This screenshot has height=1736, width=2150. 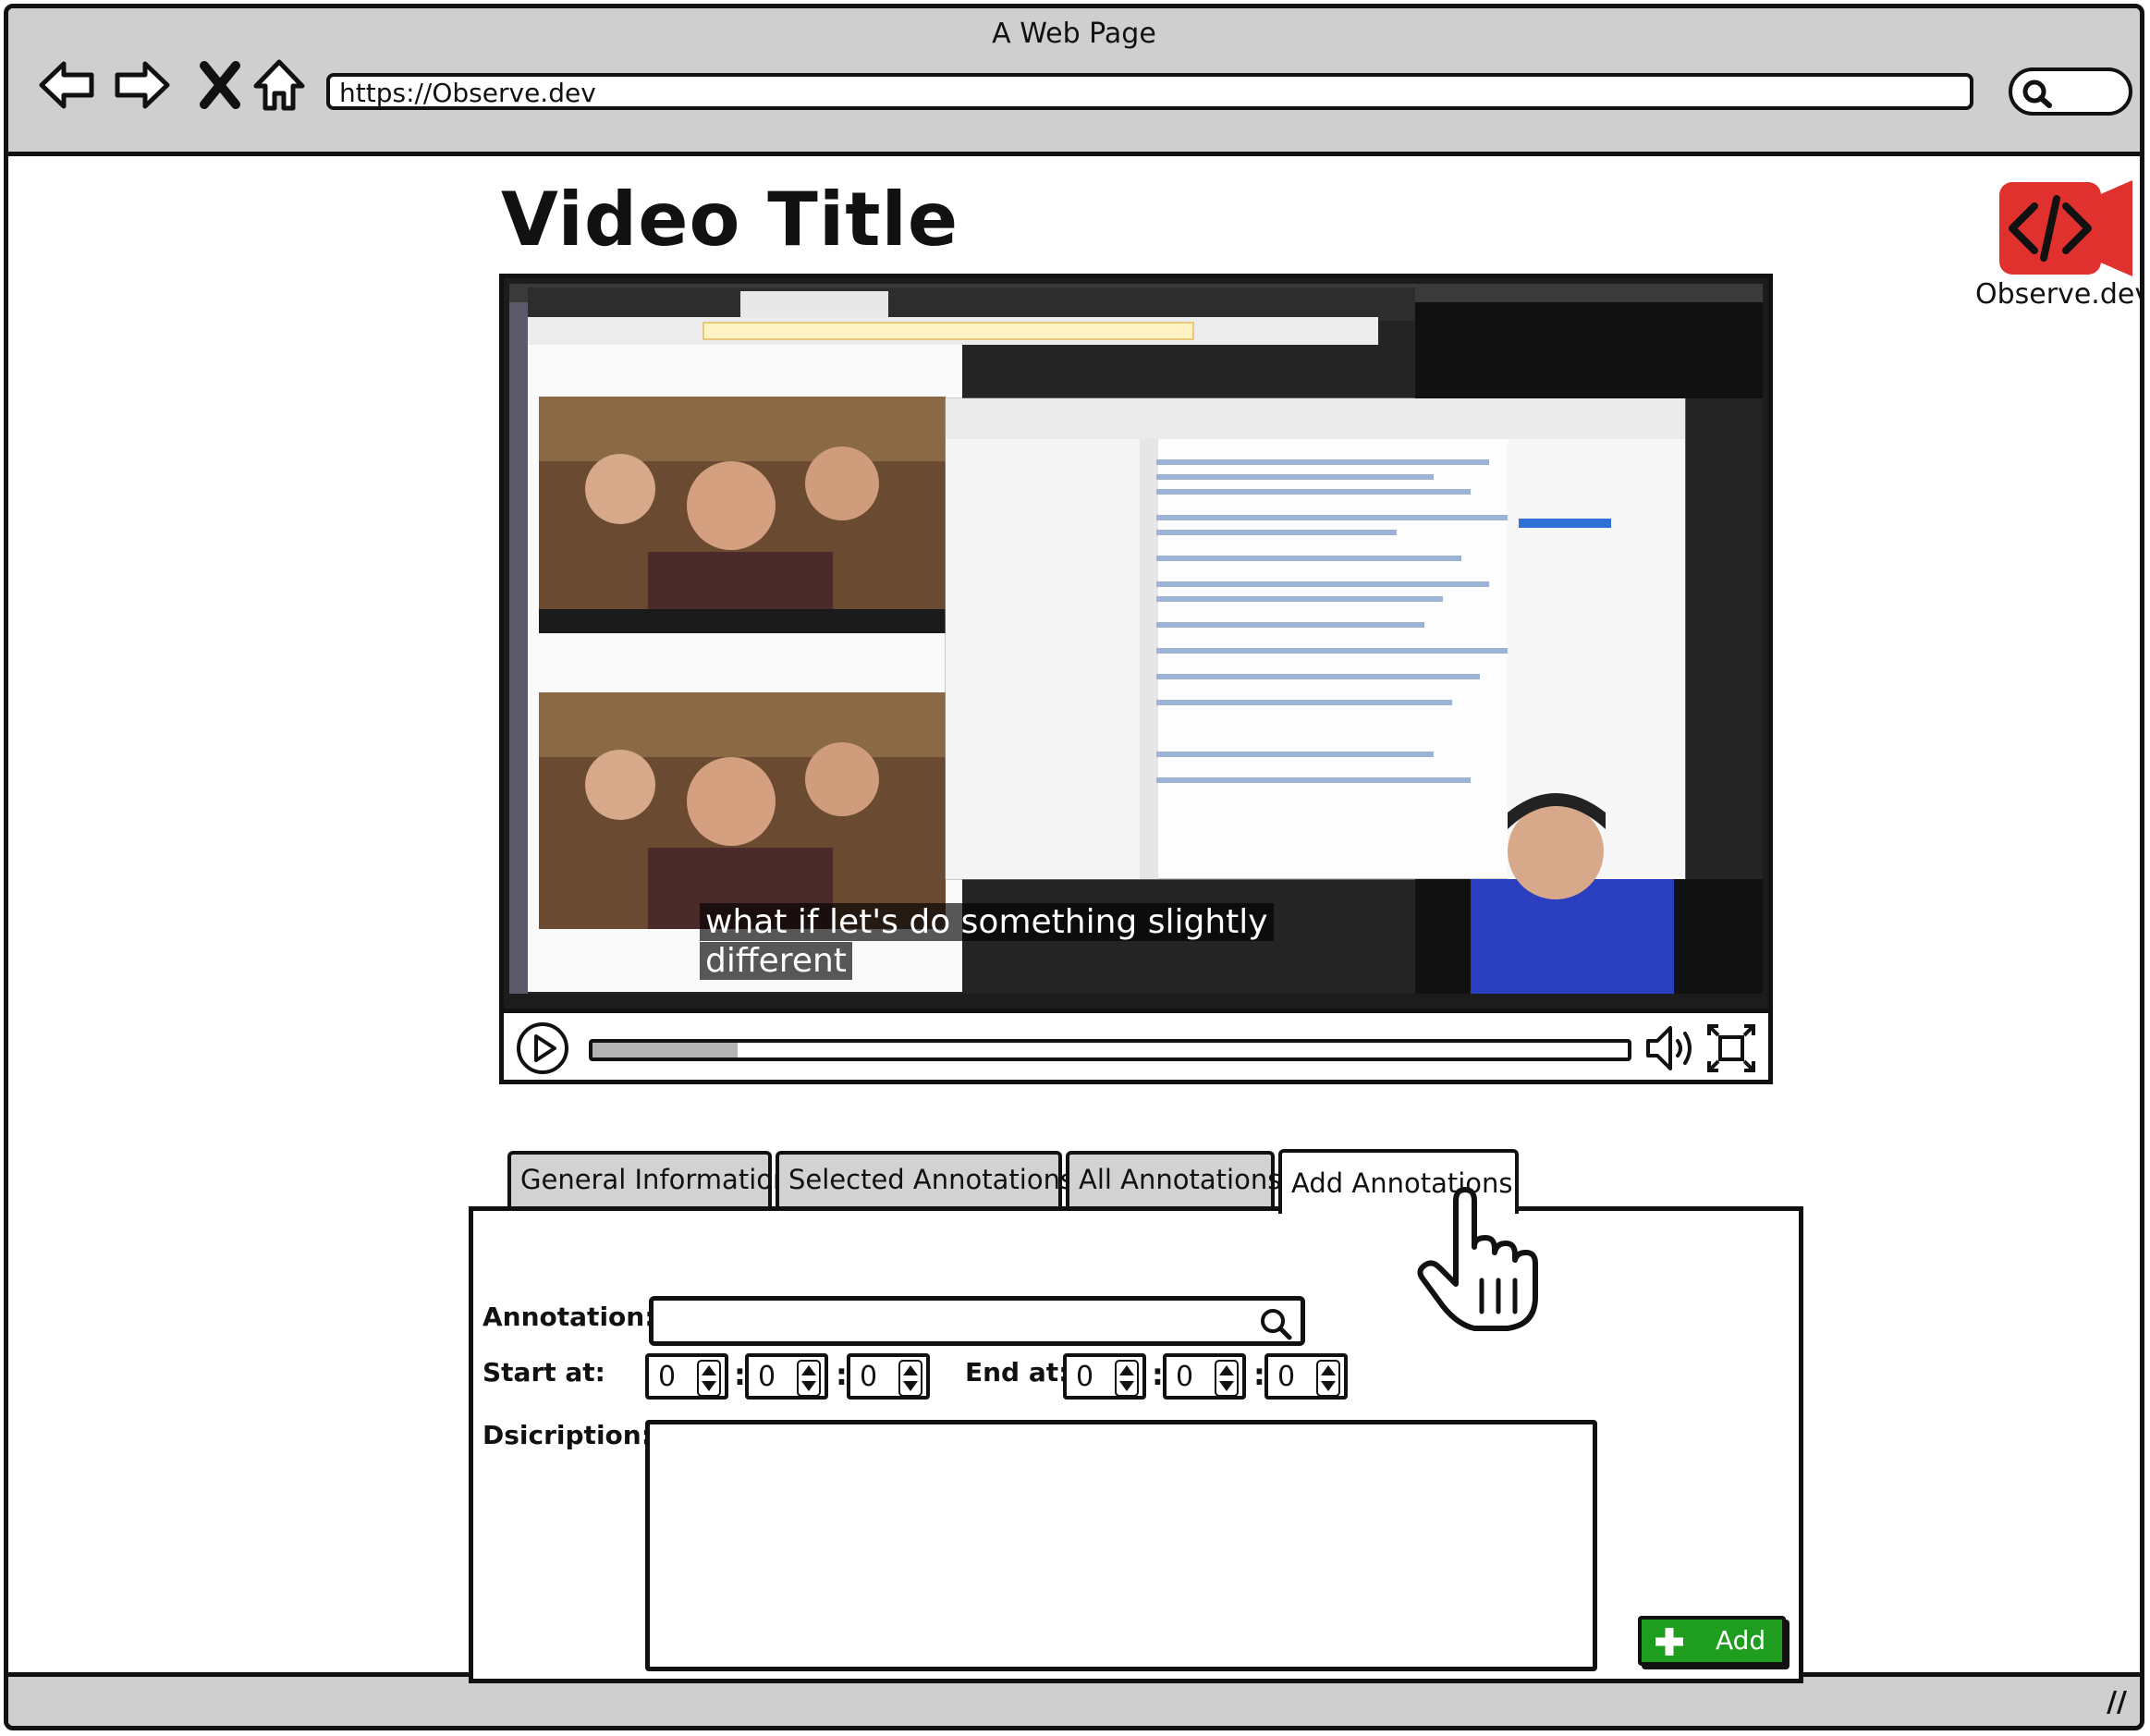 I want to click on description-textarea, so click(x=1121, y=1545).